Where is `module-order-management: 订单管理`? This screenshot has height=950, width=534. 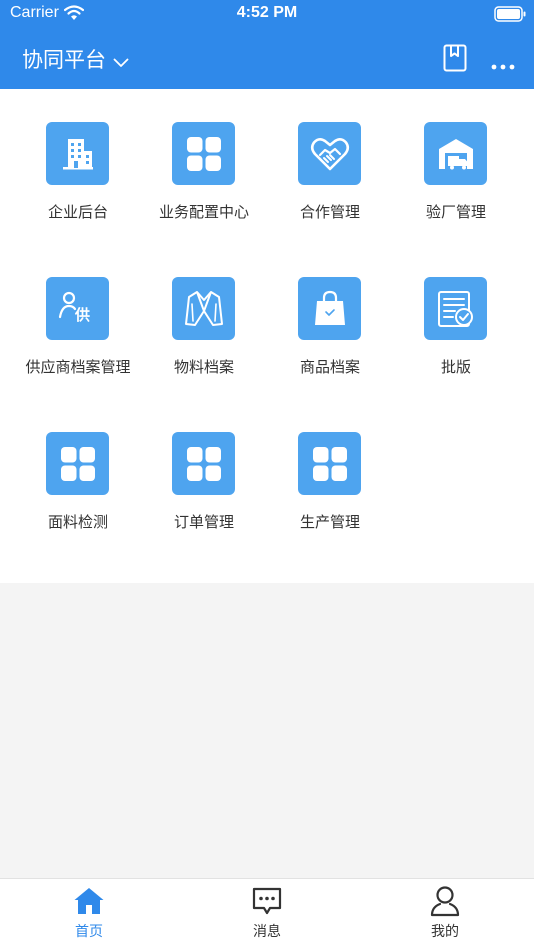
module-order-management: 订单管理 is located at coordinates (204, 492).